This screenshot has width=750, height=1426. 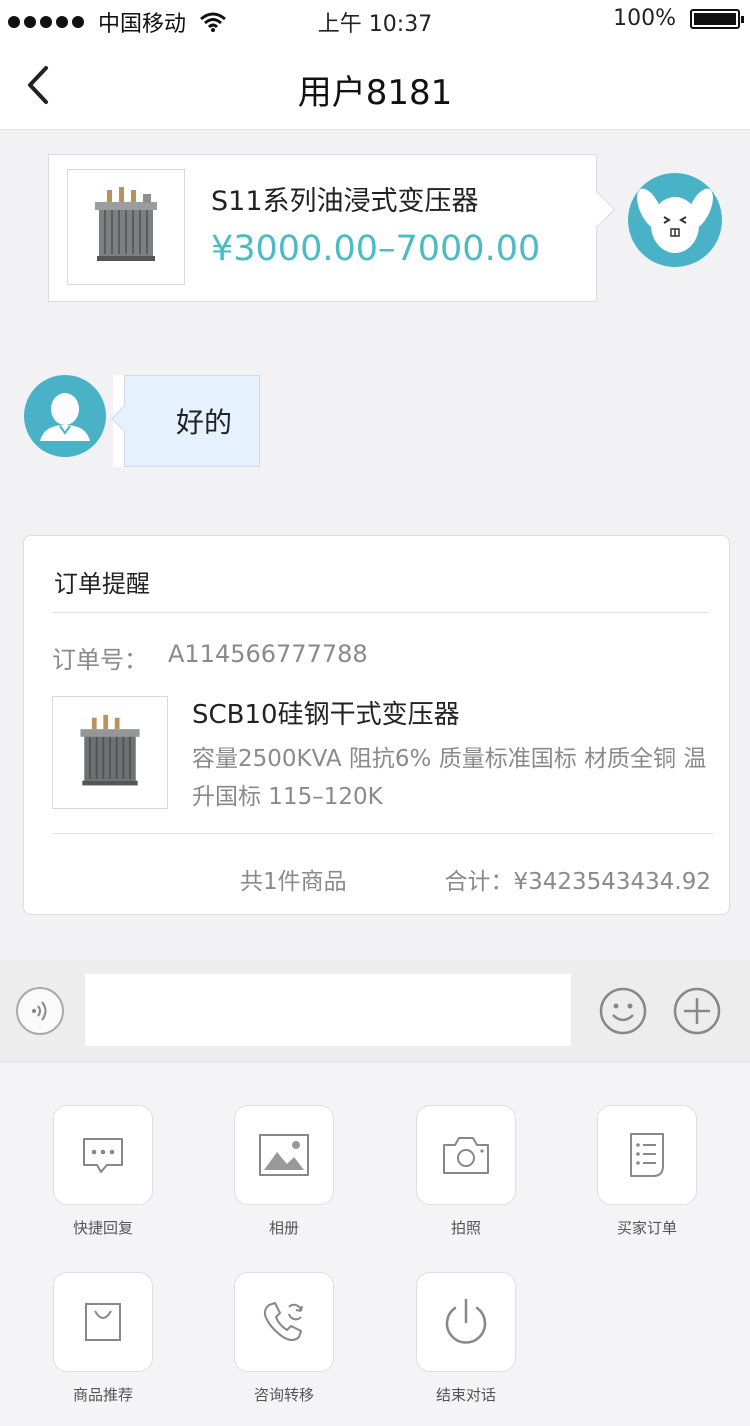 I want to click on order-item-count: 共1件商品, so click(x=293, y=882).